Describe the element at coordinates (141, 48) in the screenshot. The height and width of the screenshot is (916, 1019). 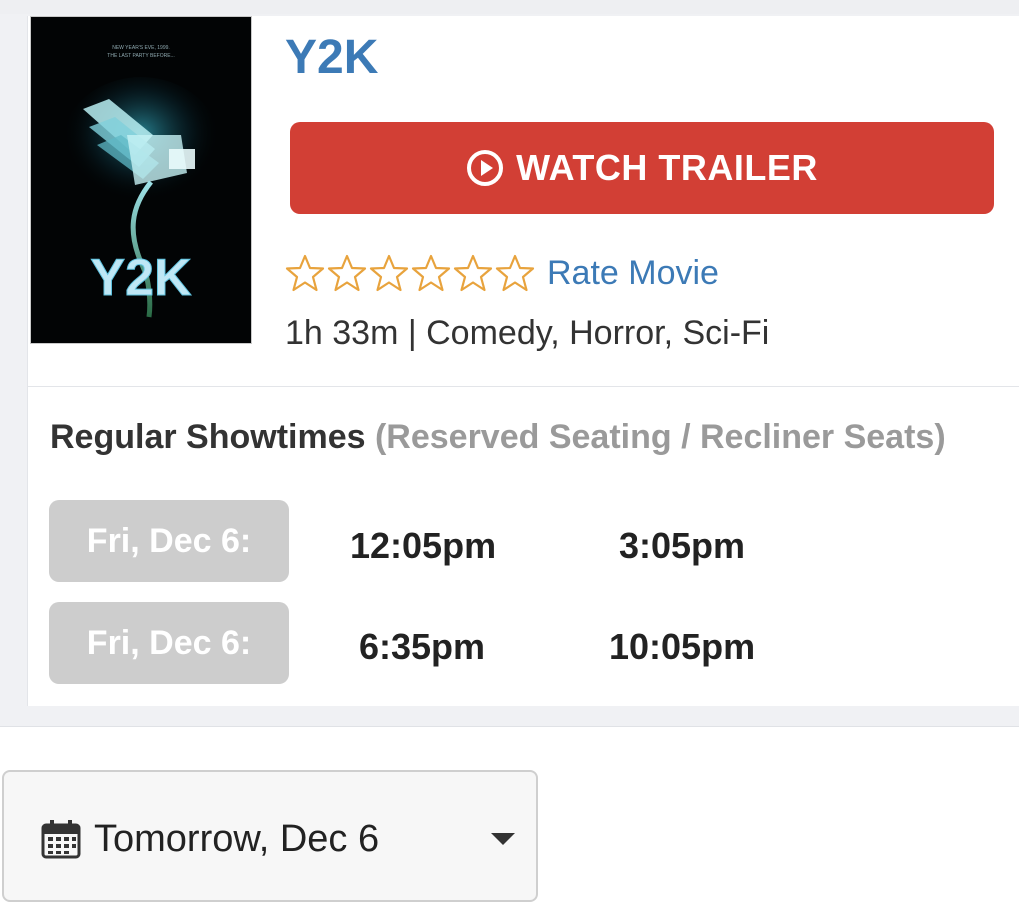
I see `poster-tagline-1: NEW YEAR'S EVE, 1999.` at that location.